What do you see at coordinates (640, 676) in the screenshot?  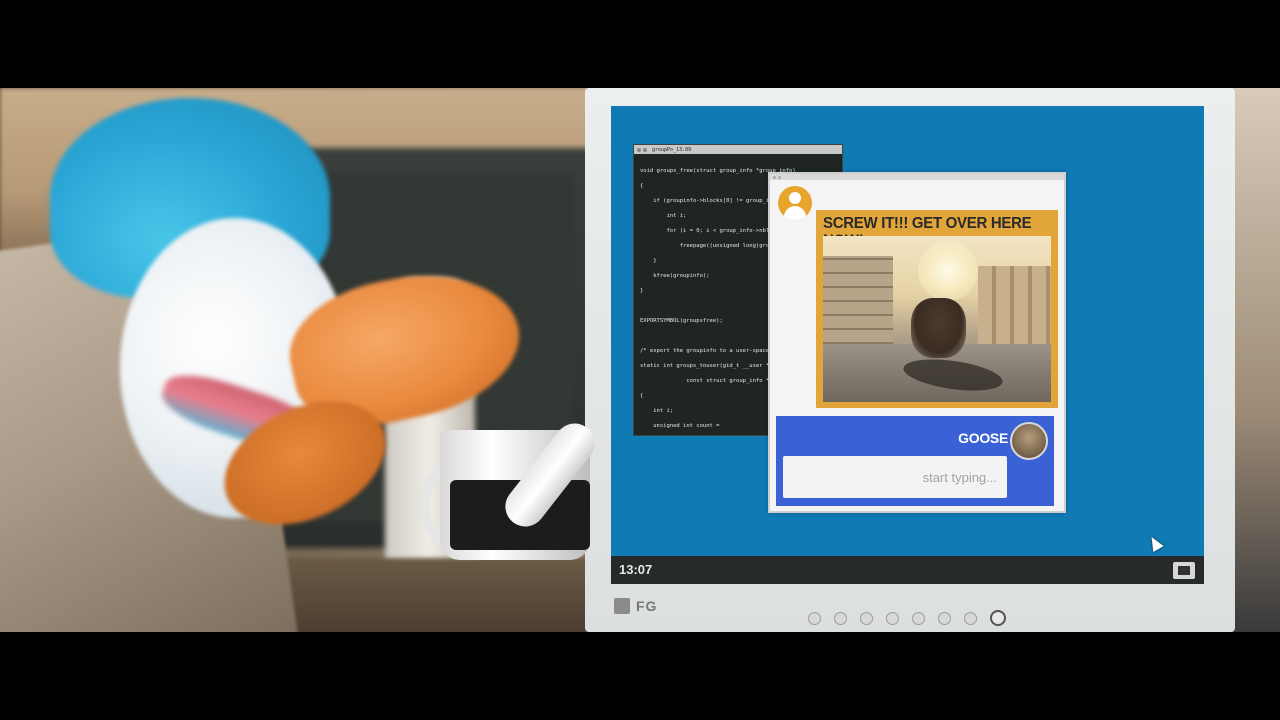 I see `letterbox-bottom` at bounding box center [640, 676].